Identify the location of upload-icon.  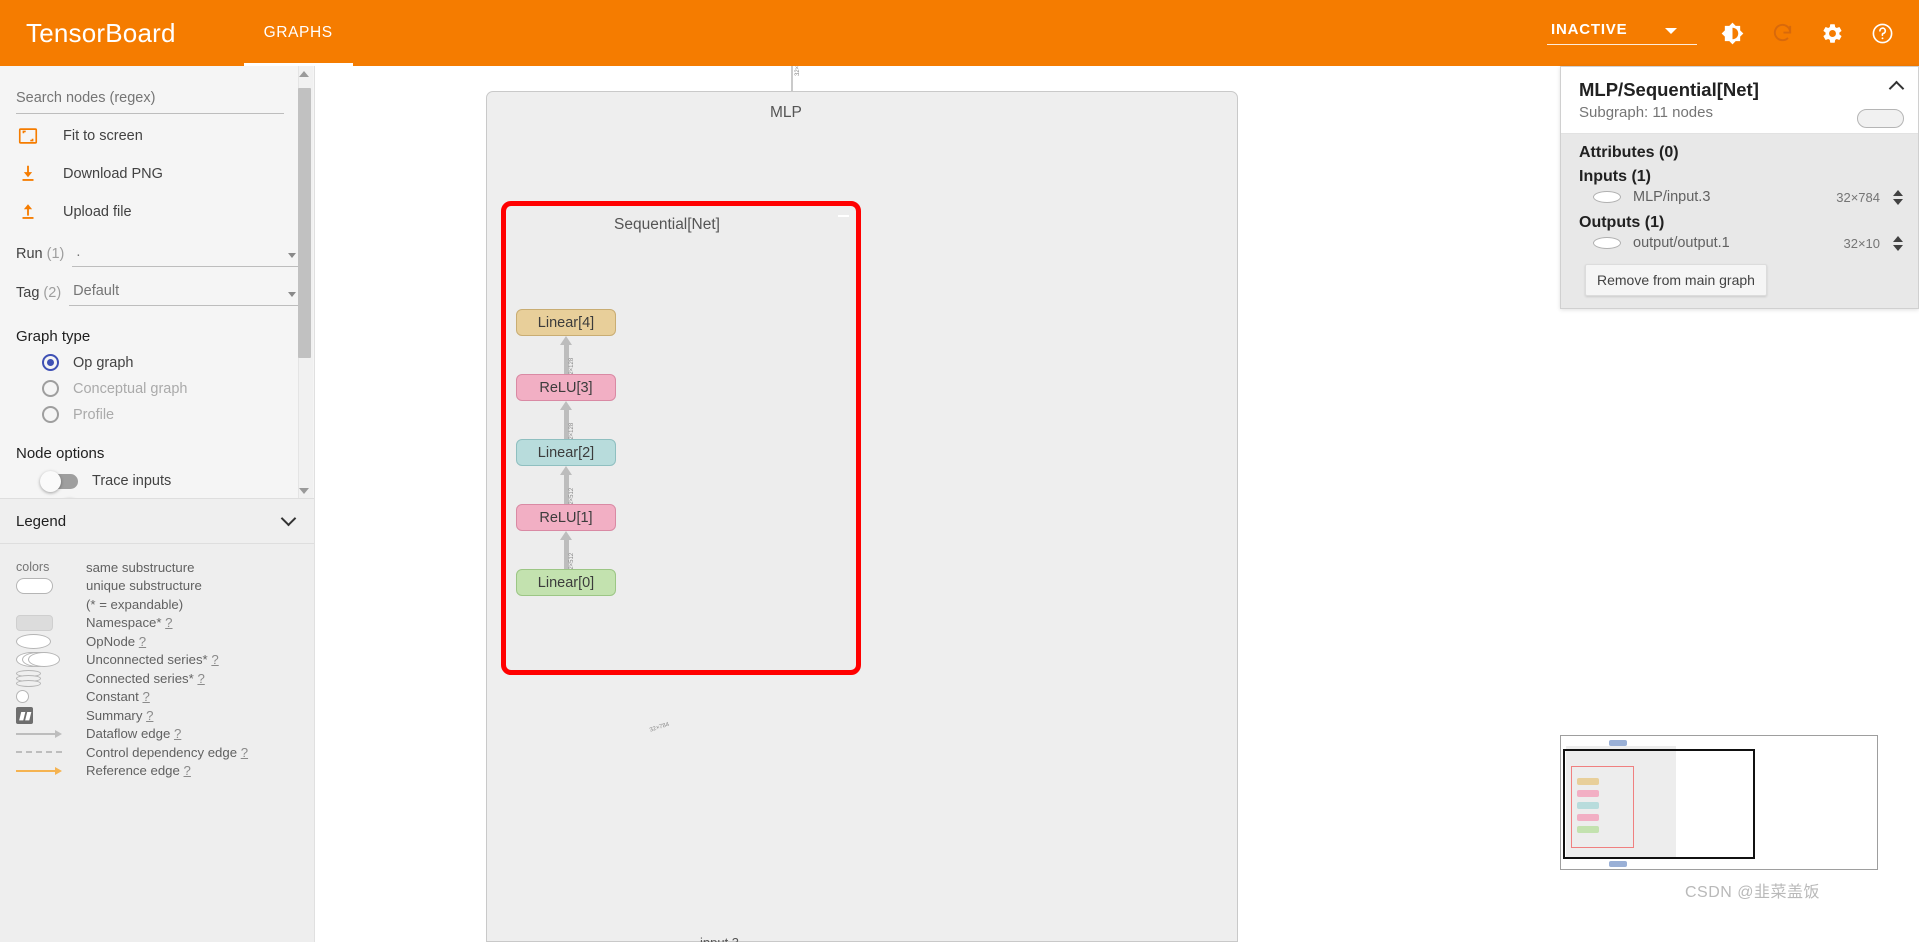
(28, 212).